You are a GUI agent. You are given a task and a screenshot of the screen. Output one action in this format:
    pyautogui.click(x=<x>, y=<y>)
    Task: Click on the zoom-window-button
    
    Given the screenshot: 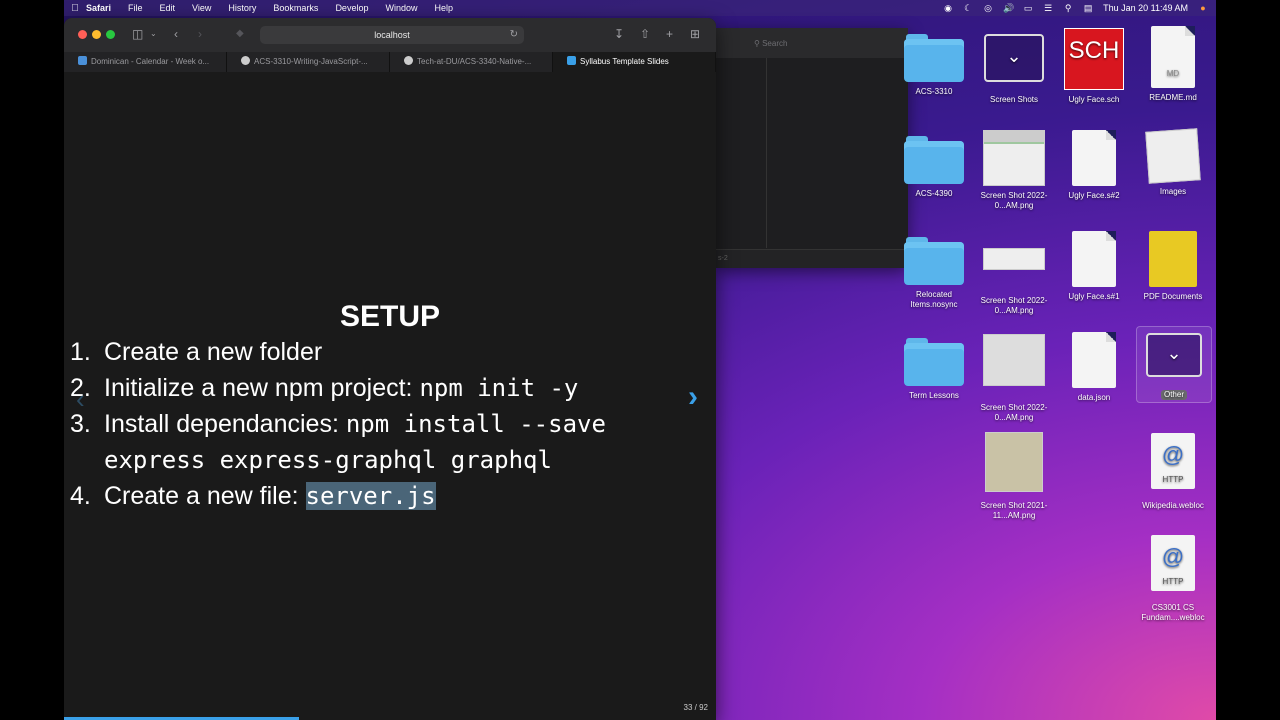 What is the action you would take?
    pyautogui.click(x=110, y=34)
    